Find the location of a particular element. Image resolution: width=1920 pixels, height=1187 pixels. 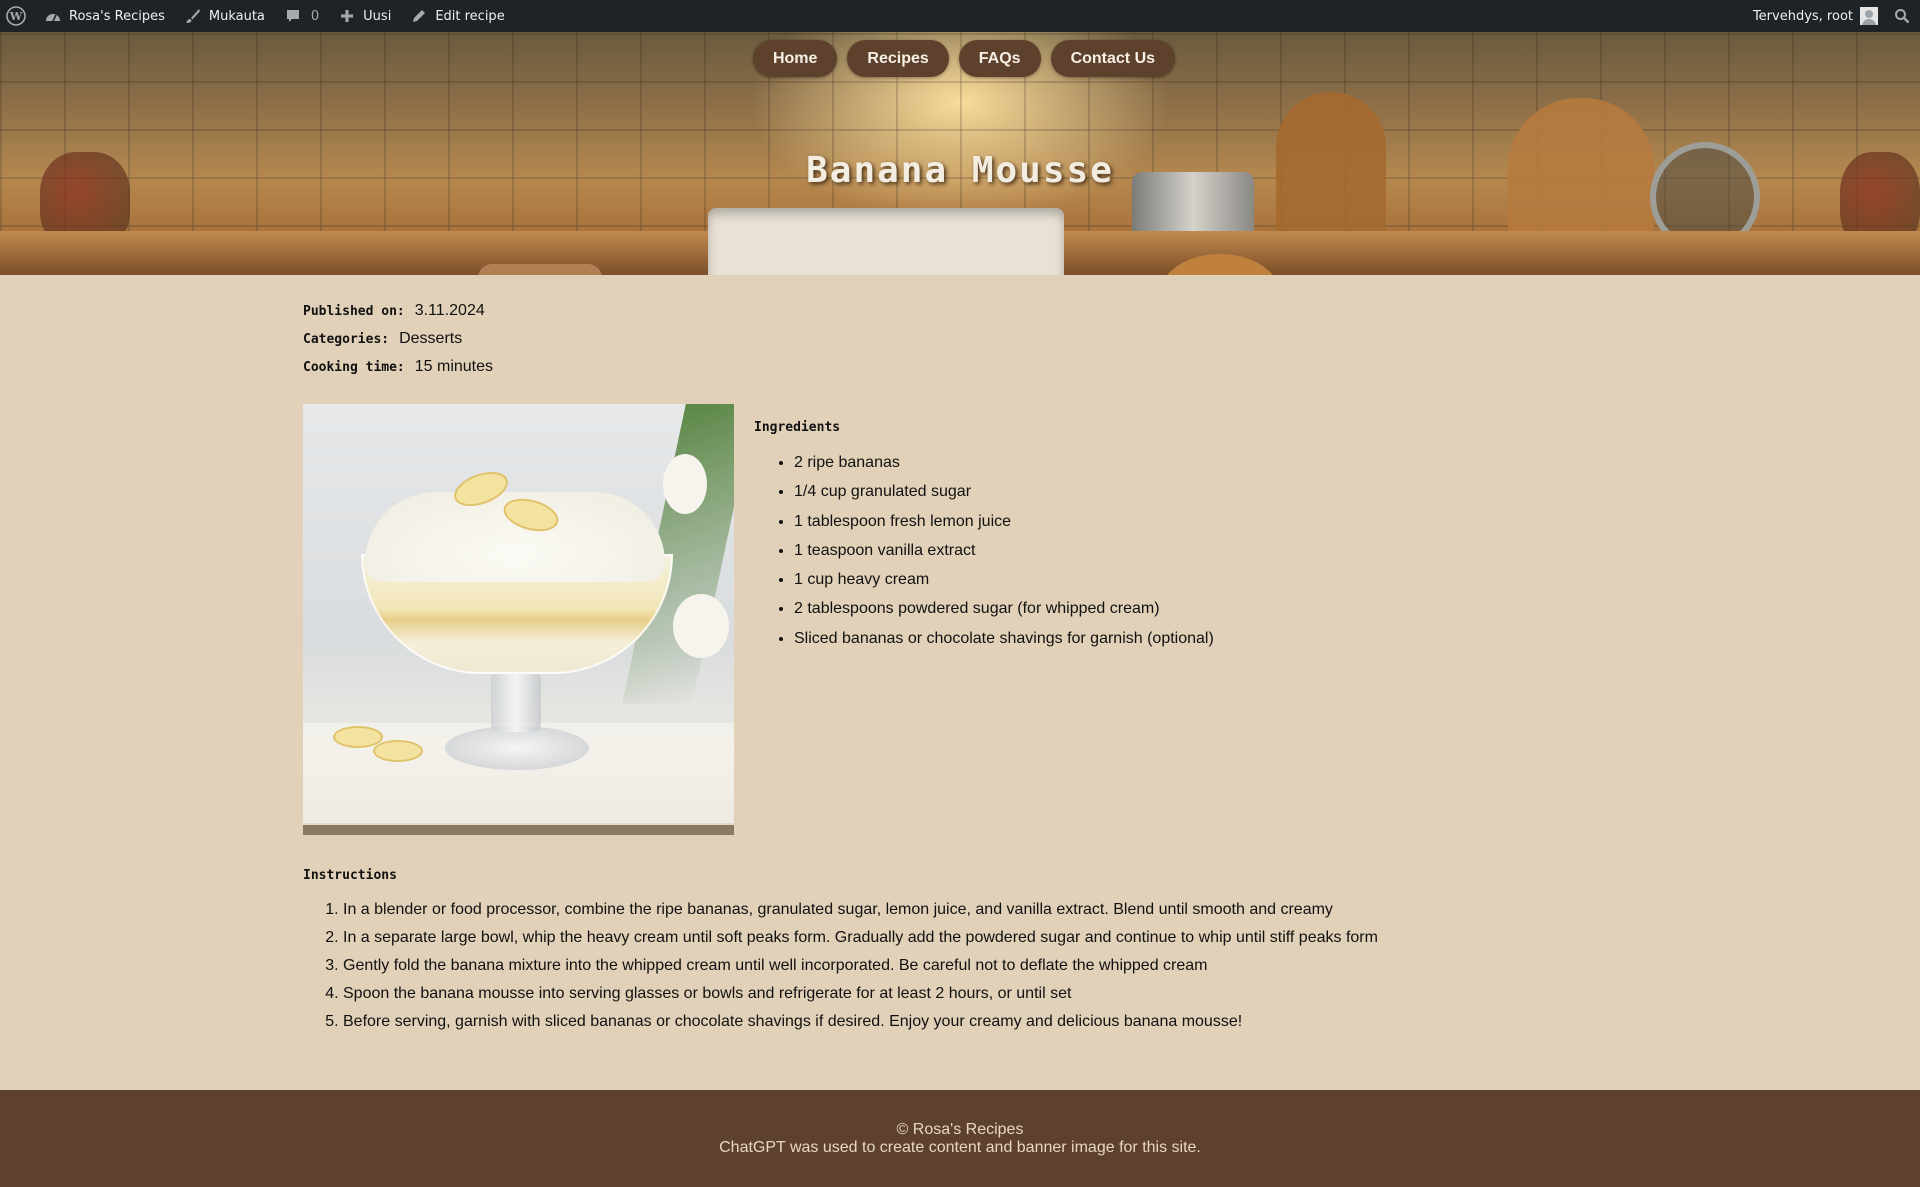

ingredients-title: Ingredients is located at coordinates (797, 427).